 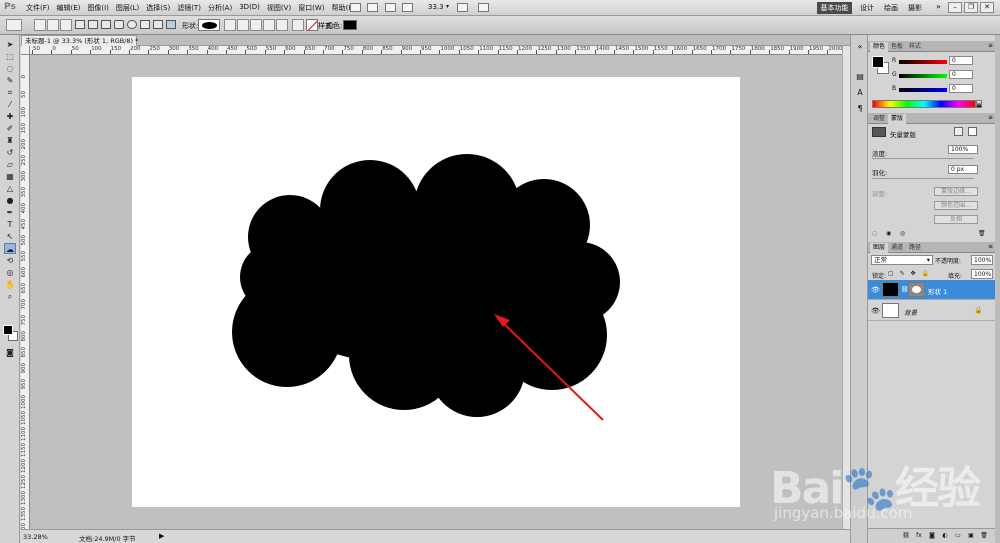 I want to click on bridge-icon, so click(x=355, y=7).